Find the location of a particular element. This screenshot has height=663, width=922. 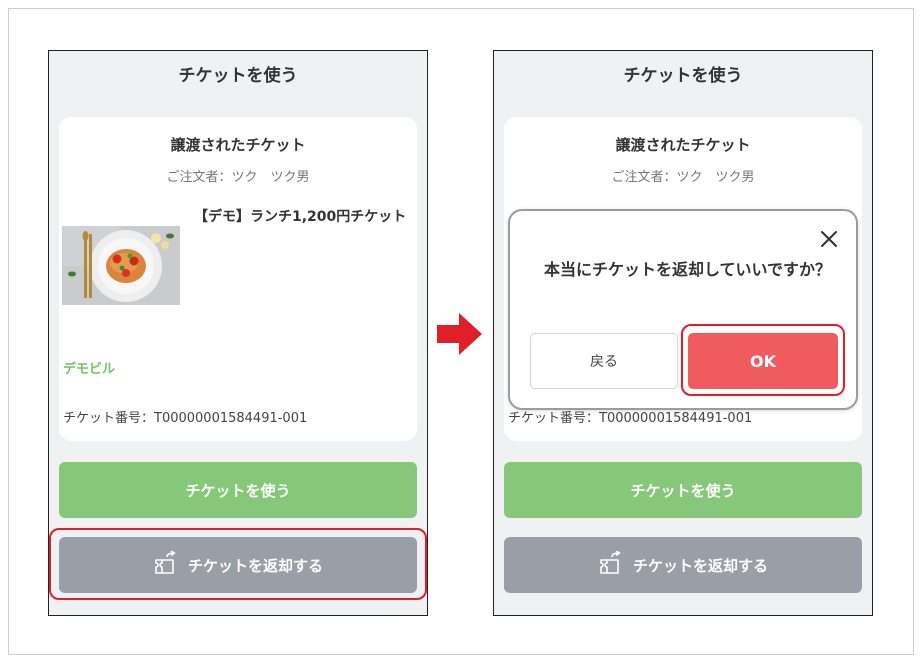

ok-button: OK is located at coordinates (763, 361).